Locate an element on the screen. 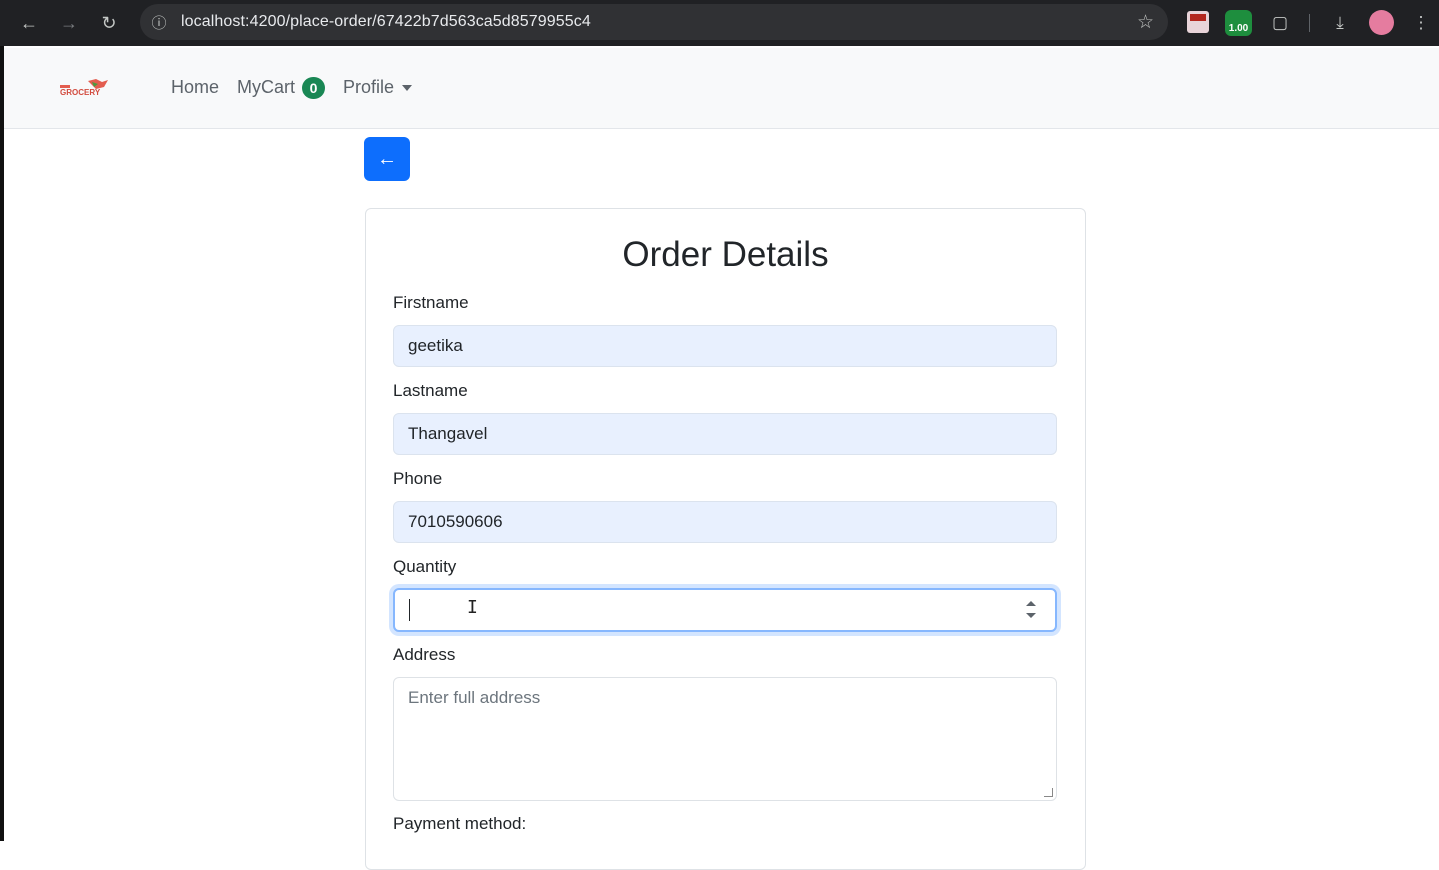 The width and height of the screenshot is (1439, 870). extension-badge-icon: 1.00 is located at coordinates (1238, 23).